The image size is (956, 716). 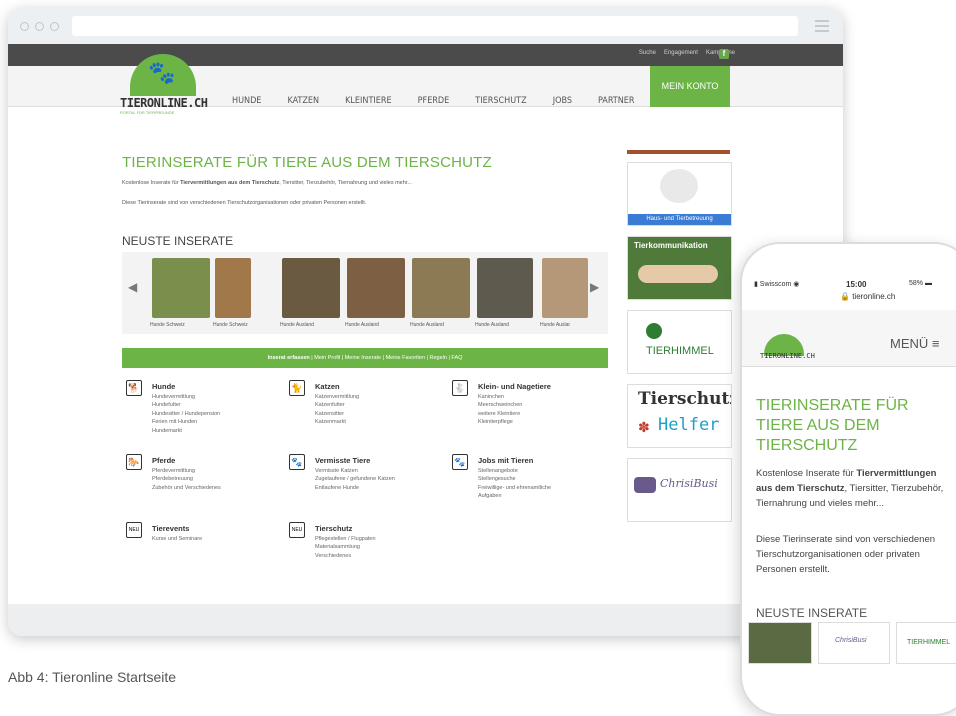 I want to click on flower-icon: ✽, so click(x=644, y=427).